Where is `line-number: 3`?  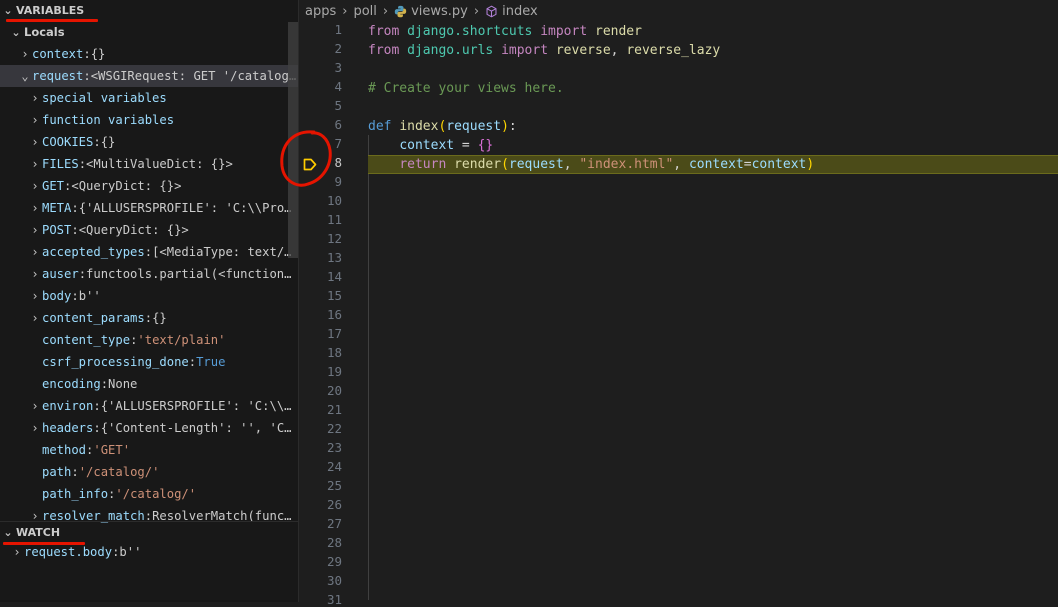 line-number: 3 is located at coordinates (322, 67).